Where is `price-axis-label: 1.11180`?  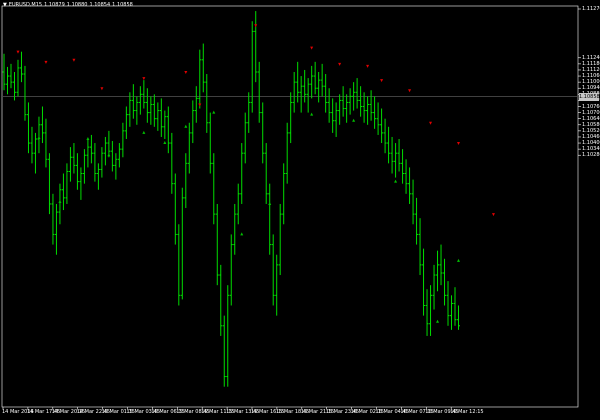
price-axis-label: 1.11180 is located at coordinates (591, 63).